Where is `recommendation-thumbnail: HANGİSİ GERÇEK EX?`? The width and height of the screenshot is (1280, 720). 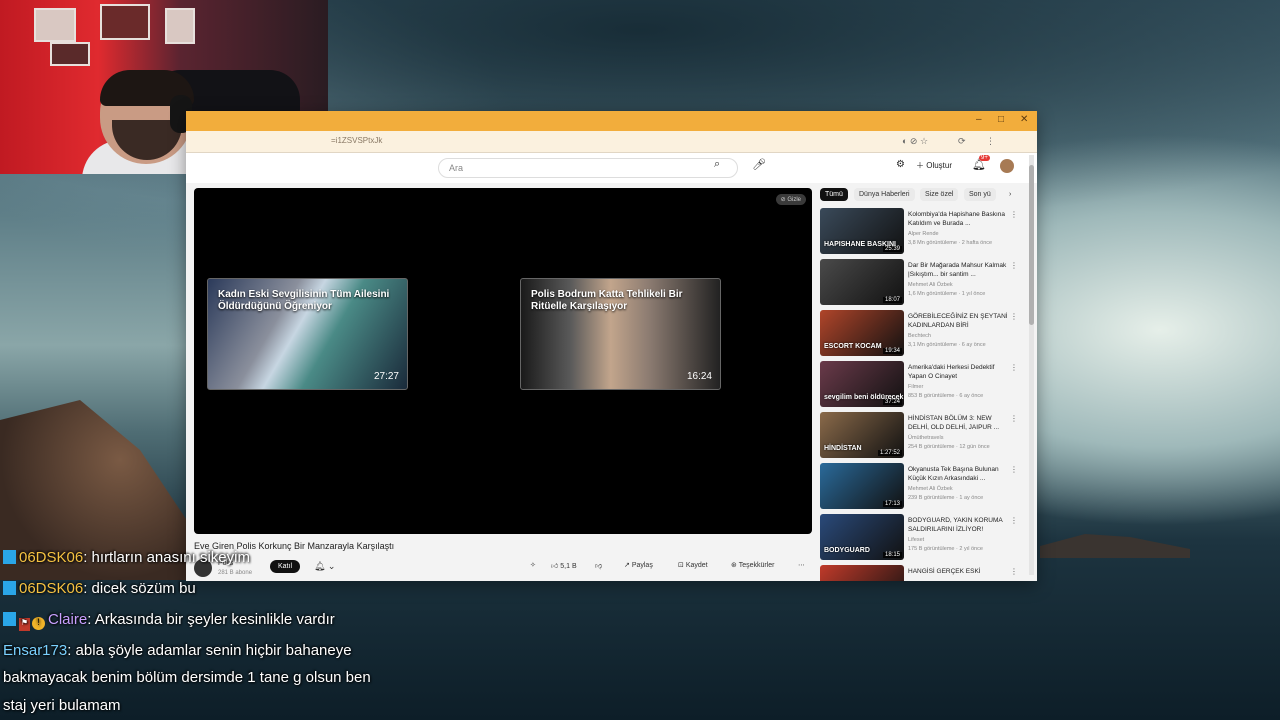 recommendation-thumbnail: HANGİSİ GERÇEK EX? is located at coordinates (862, 573).